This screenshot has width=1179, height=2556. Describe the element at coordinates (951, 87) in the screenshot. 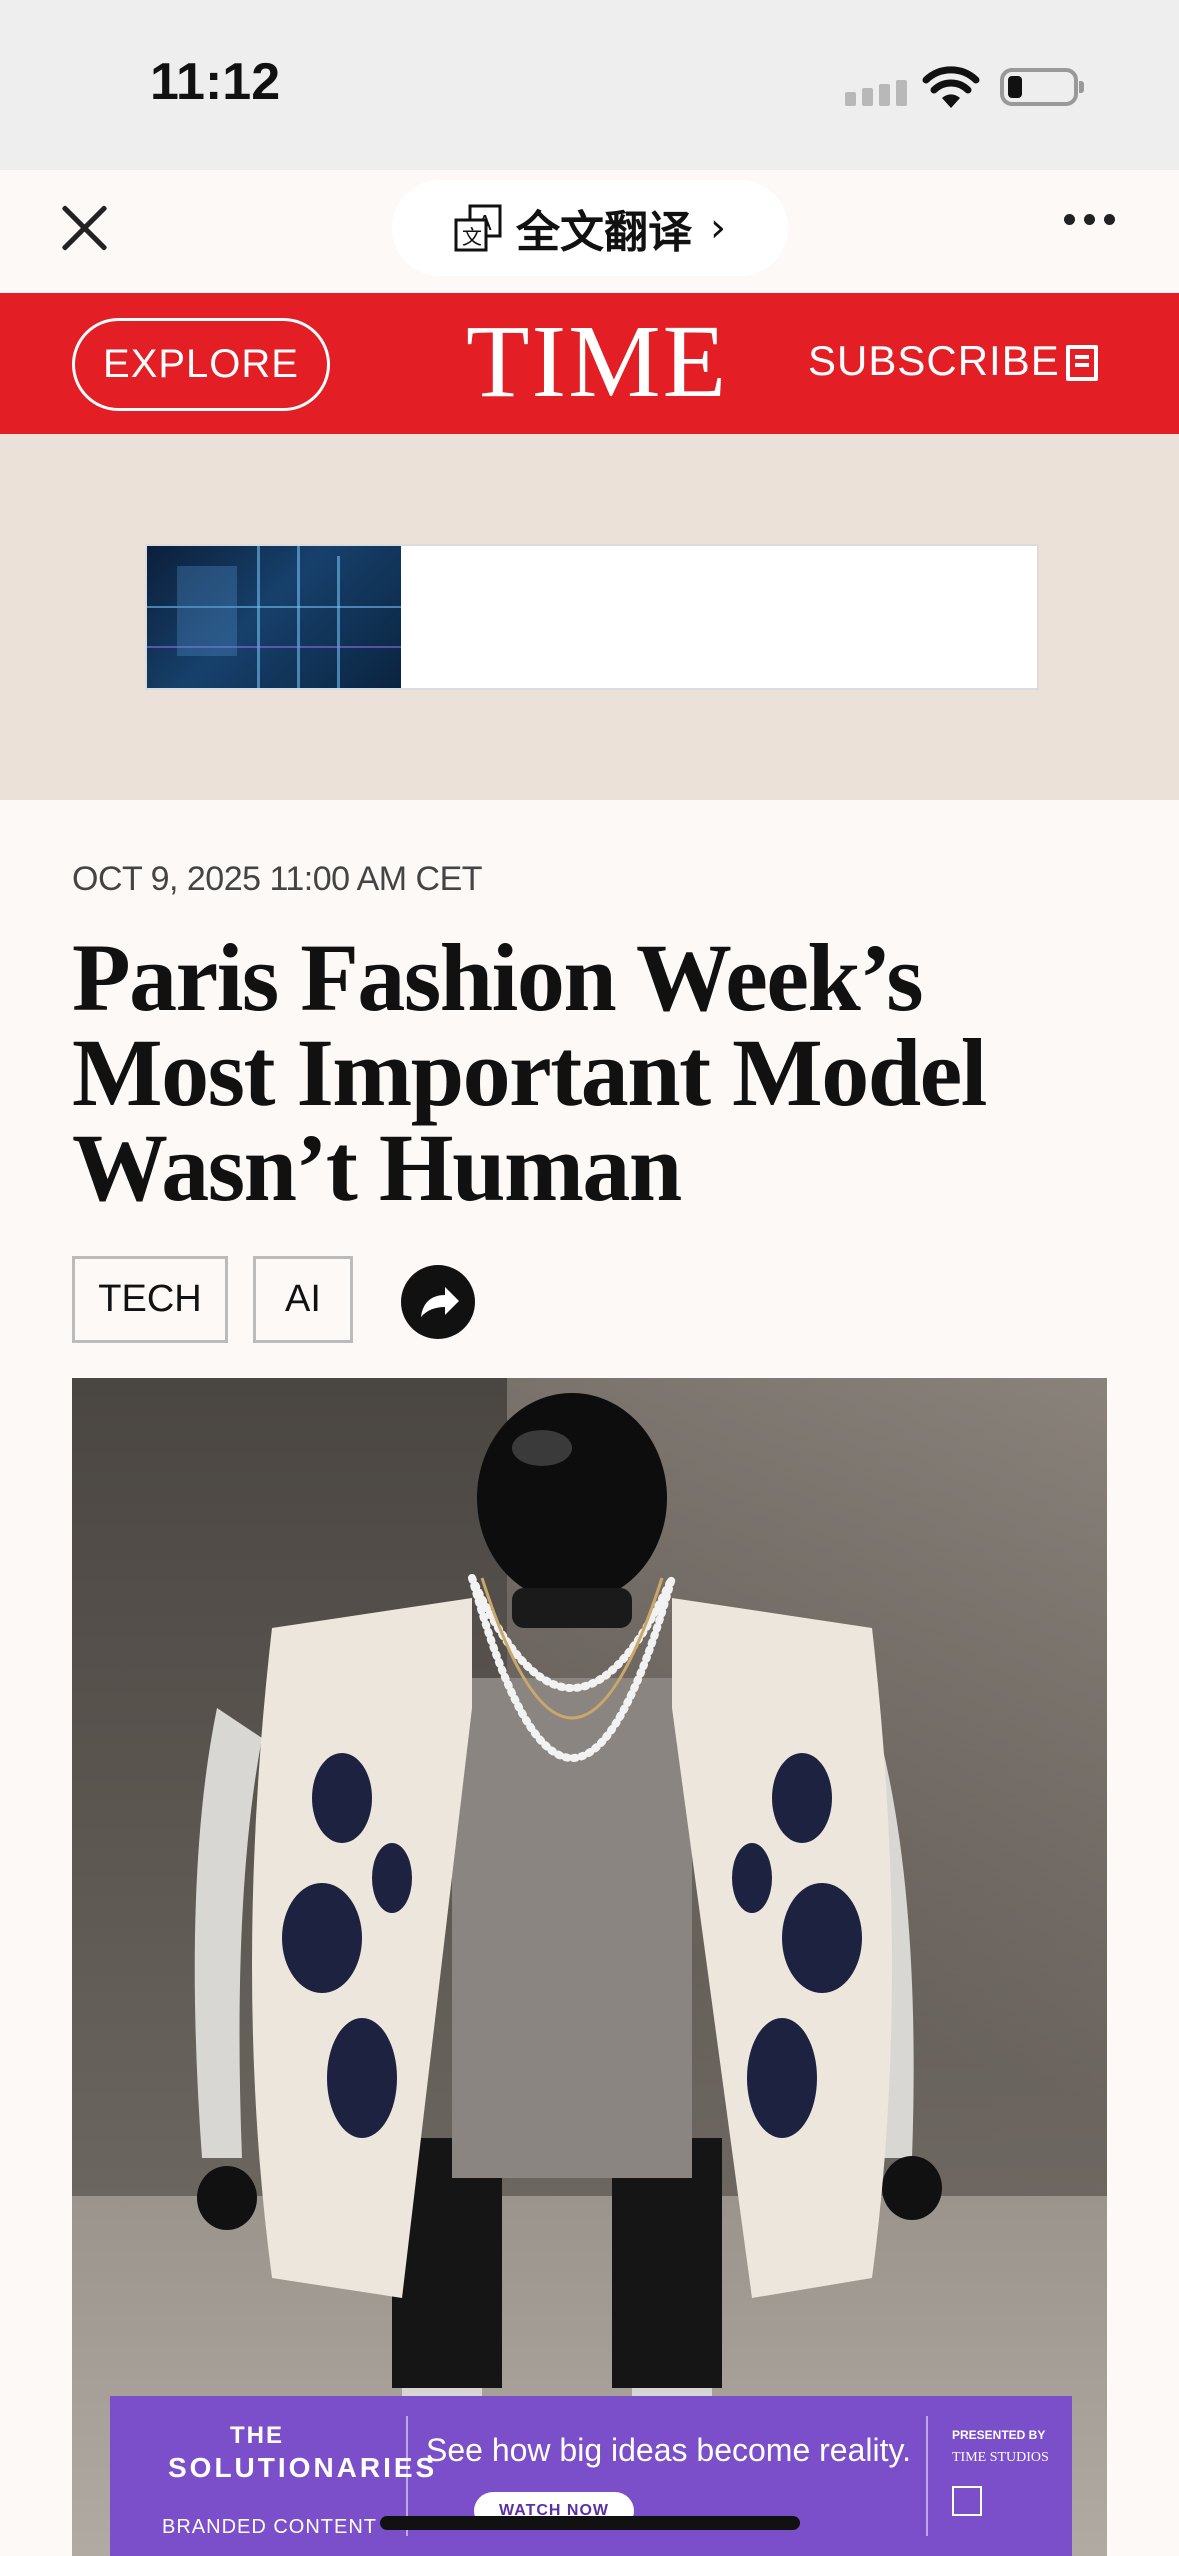

I see `wifi-icon` at that location.